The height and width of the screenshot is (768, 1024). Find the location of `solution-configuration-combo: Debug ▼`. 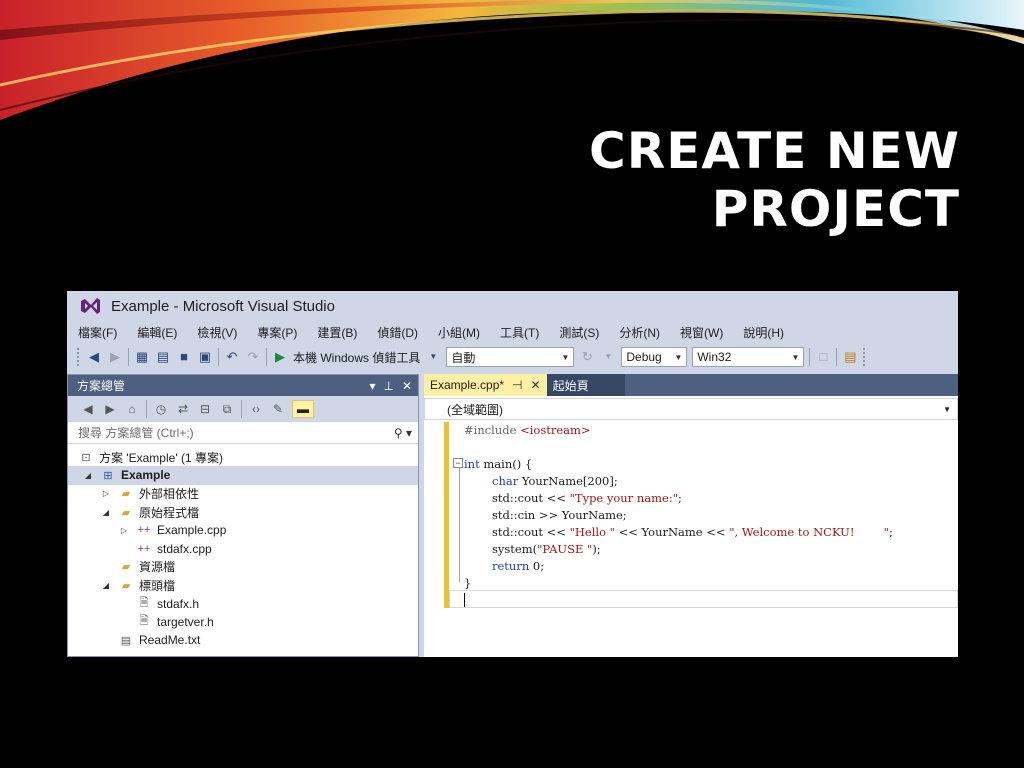

solution-configuration-combo: Debug ▼ is located at coordinates (654, 357).